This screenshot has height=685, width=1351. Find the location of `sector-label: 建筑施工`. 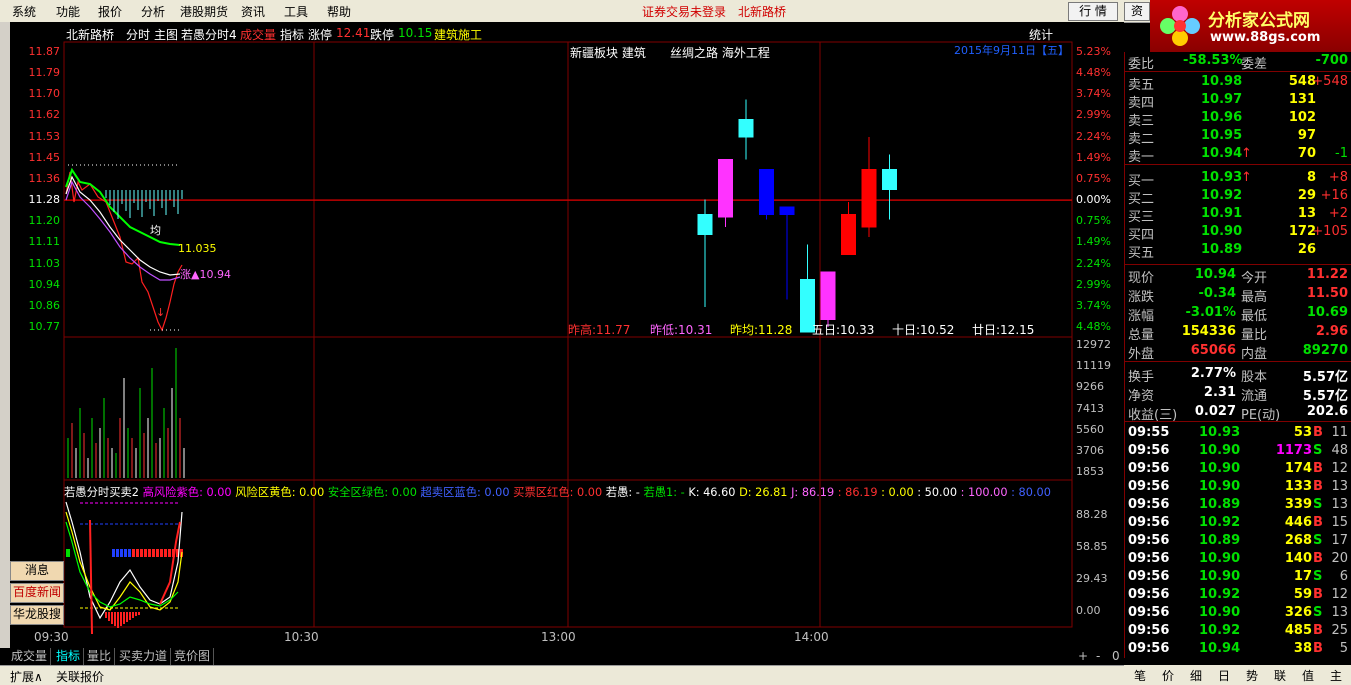

sector-label: 建筑施工 is located at coordinates (458, 34).